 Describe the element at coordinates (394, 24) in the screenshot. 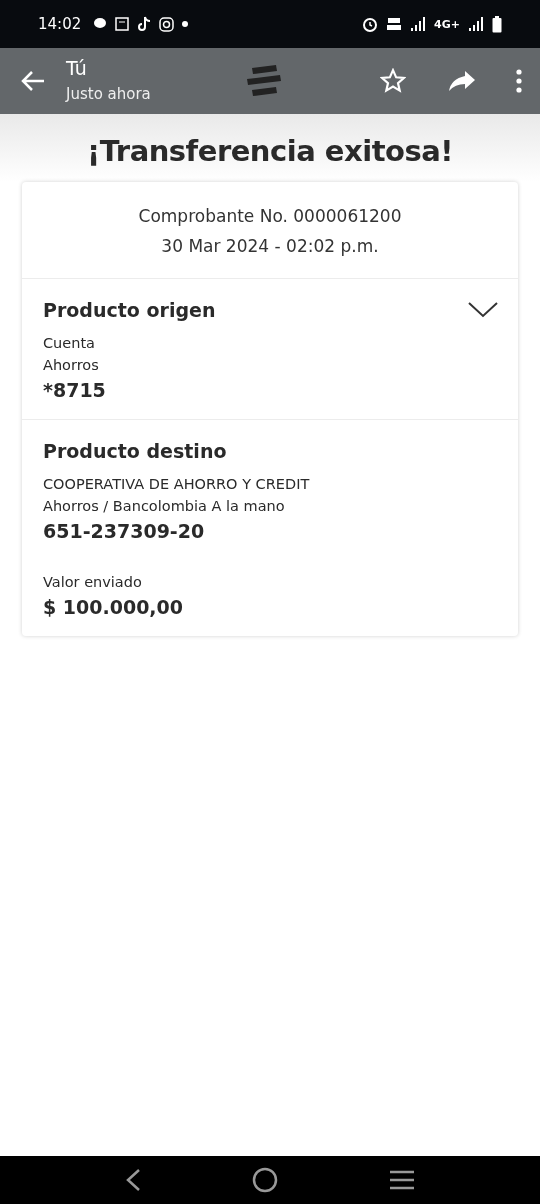

I see `volte-icon` at that location.